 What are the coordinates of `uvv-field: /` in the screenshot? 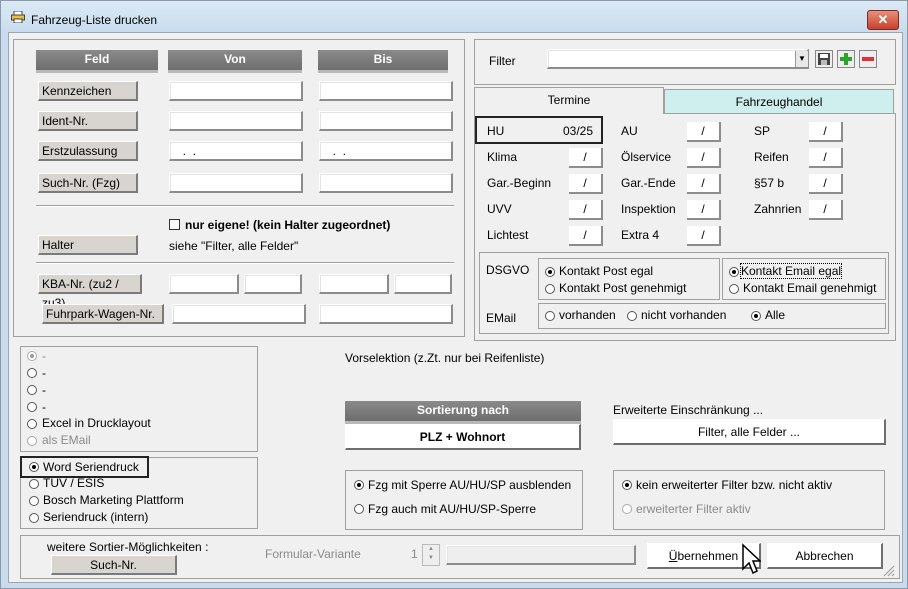 It's located at (586, 210).